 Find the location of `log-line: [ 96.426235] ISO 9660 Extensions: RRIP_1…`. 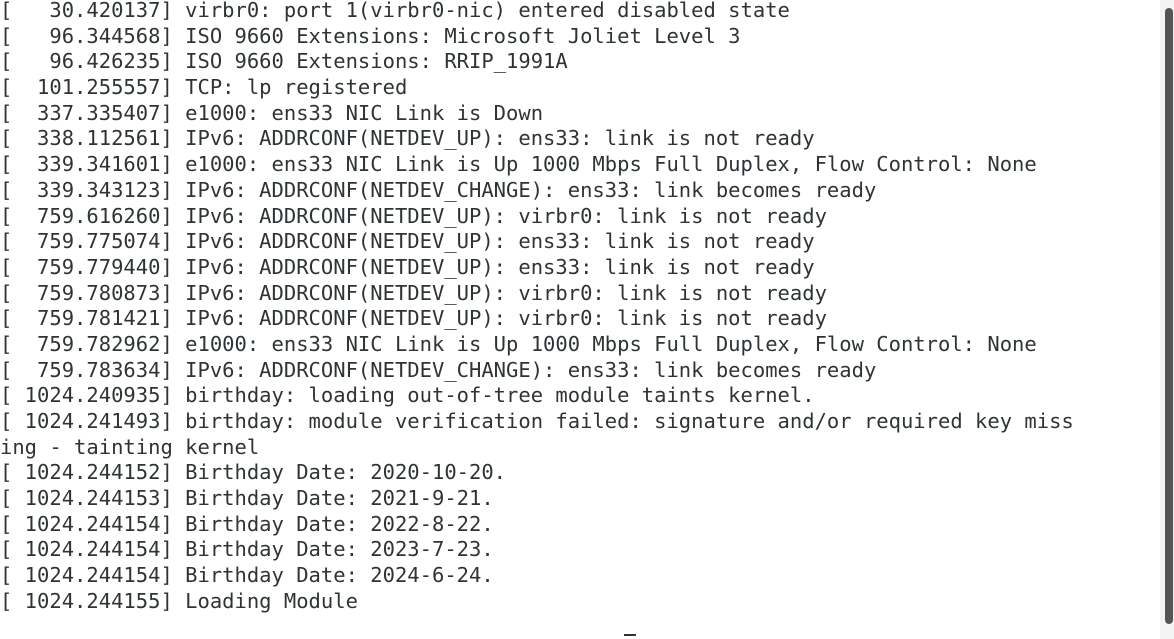

log-line: [ 96.426235] ISO 9660 Extensions: RRIP_1… is located at coordinates (284, 61).